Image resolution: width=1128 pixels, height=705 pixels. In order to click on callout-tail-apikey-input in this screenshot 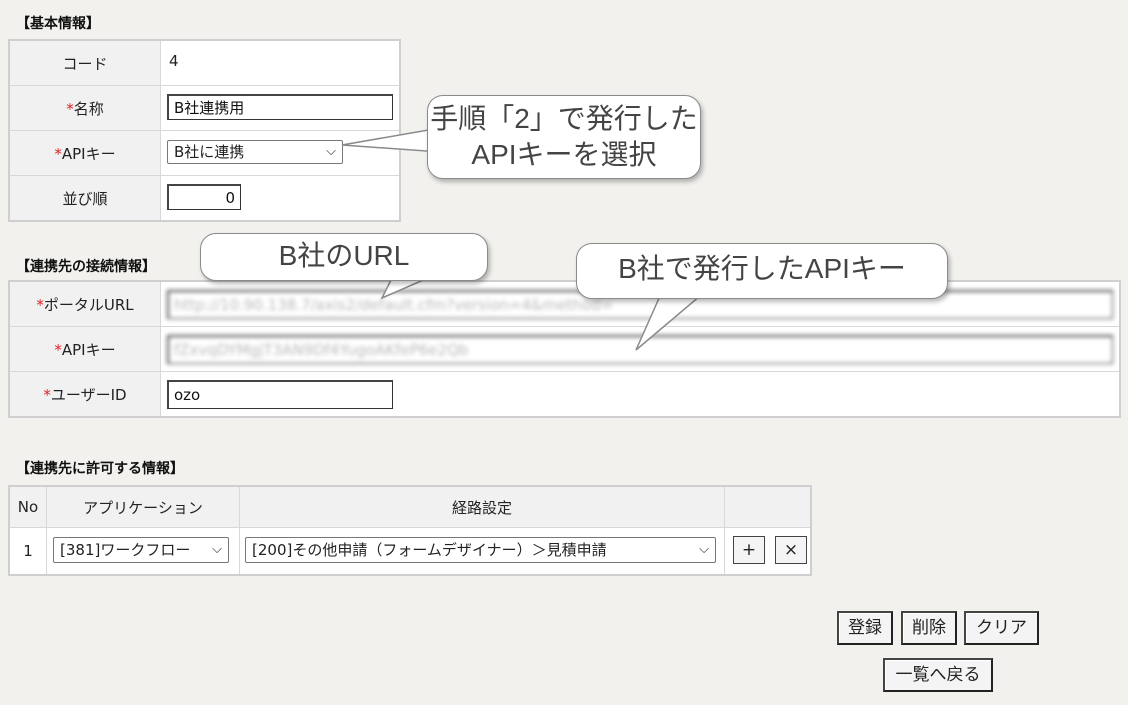, I will do `click(669, 323)`.